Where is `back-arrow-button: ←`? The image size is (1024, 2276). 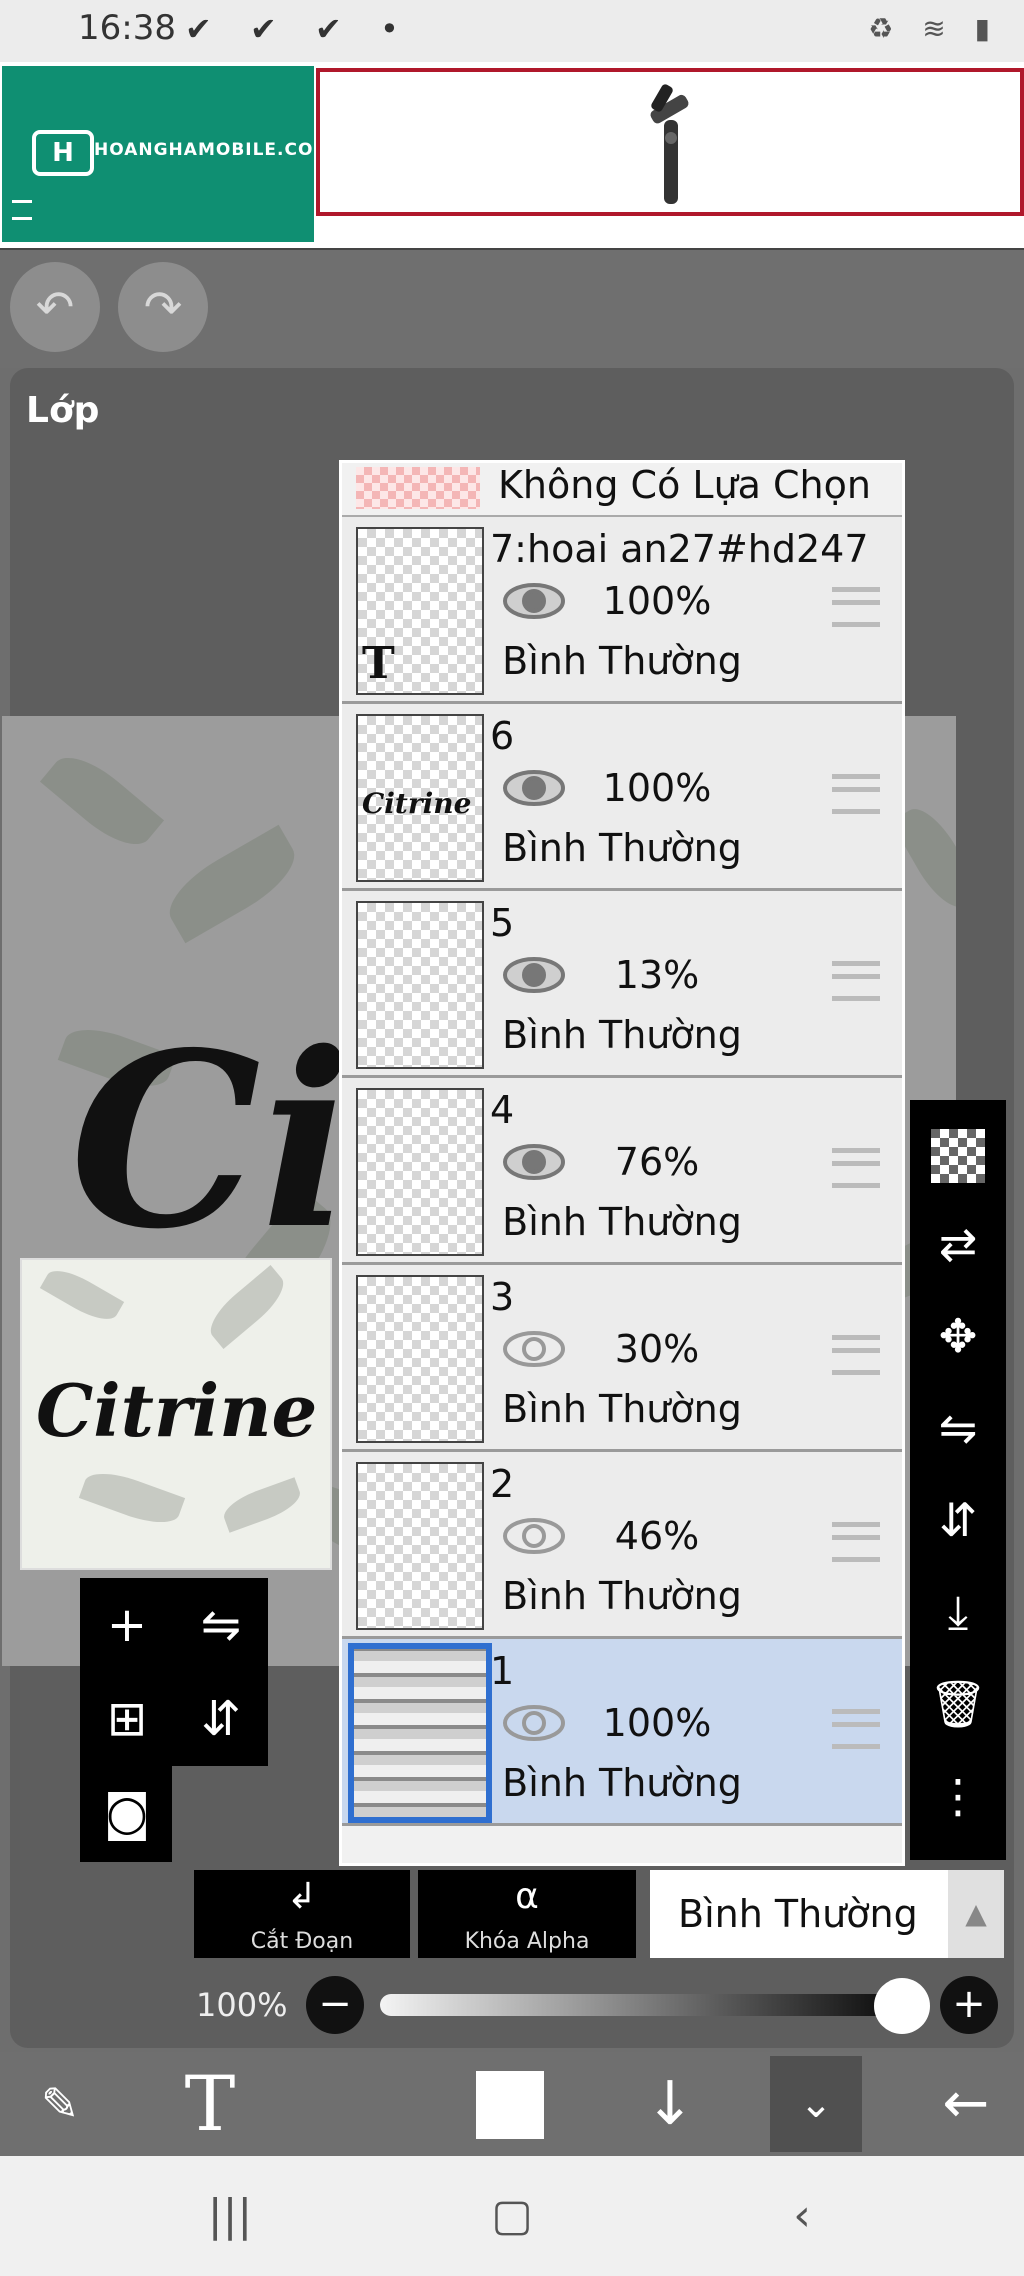
back-arrow-button: ← is located at coordinates (966, 2104).